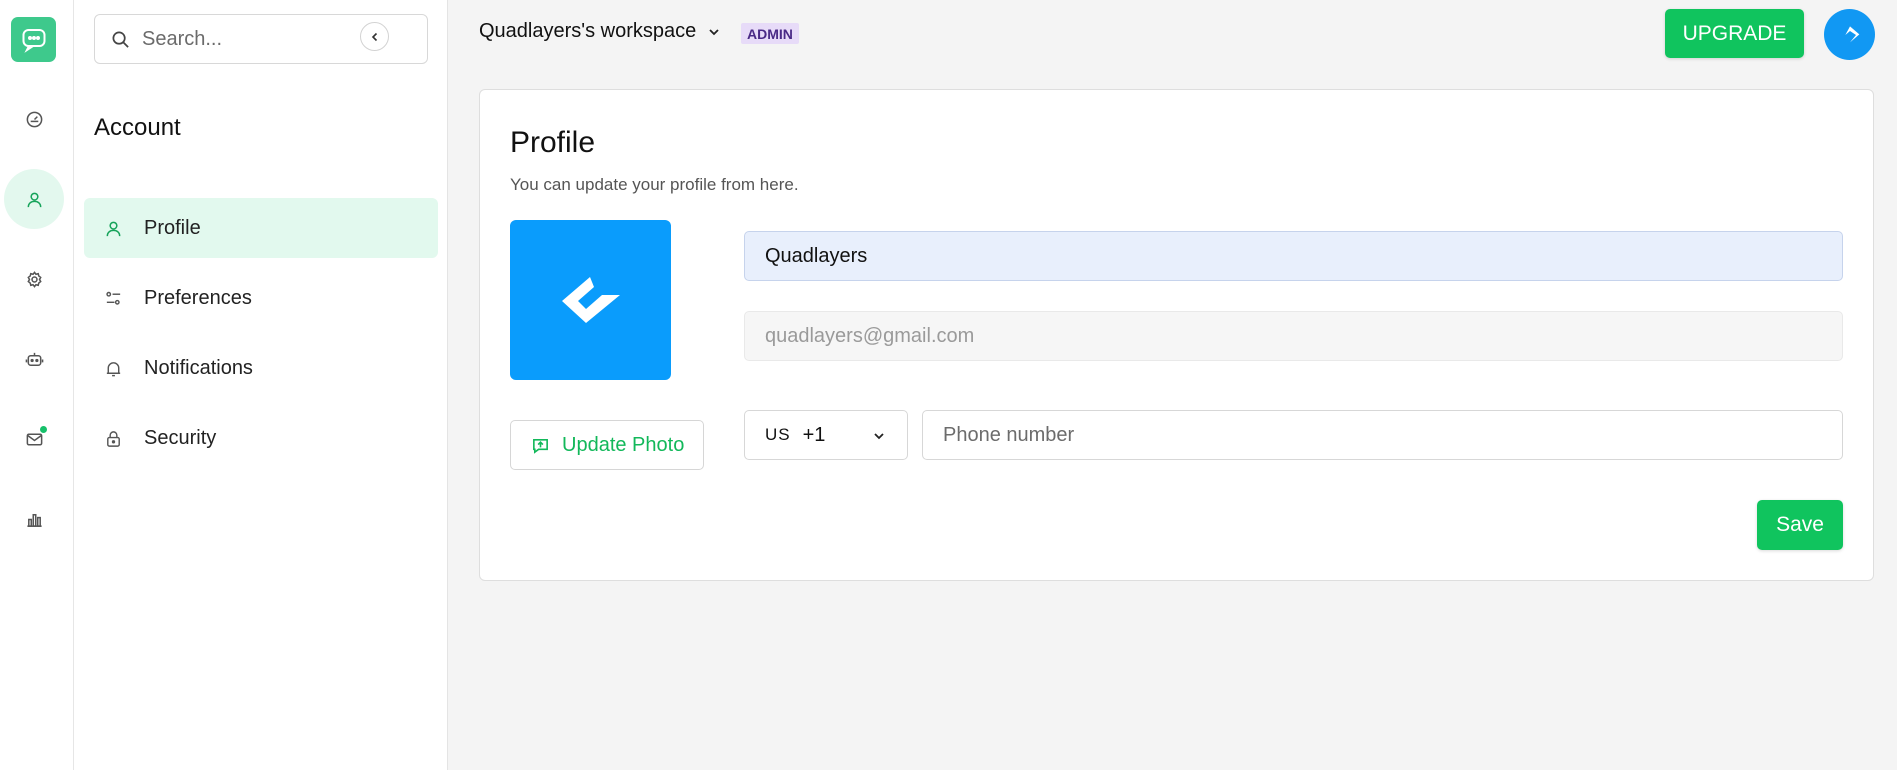 This screenshot has height=770, width=1897. Describe the element at coordinates (261, 438) in the screenshot. I see `sidebar-item-security: Security` at that location.